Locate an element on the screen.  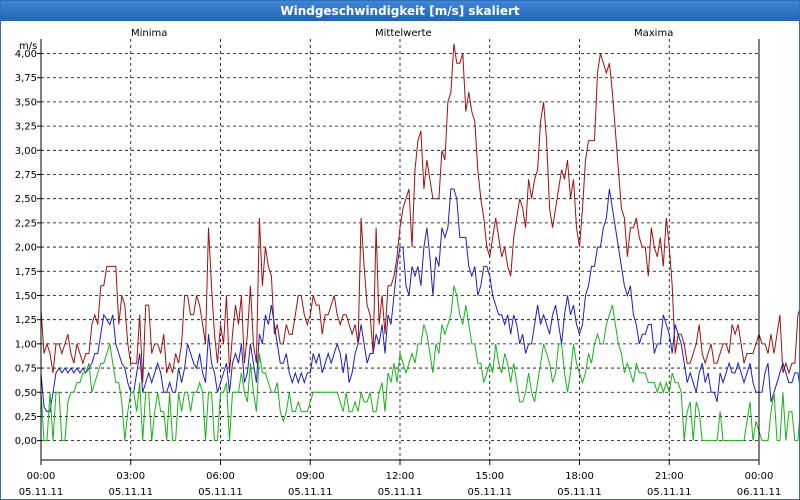
y-tick-label: 3,75 is located at coordinates (26, 78).